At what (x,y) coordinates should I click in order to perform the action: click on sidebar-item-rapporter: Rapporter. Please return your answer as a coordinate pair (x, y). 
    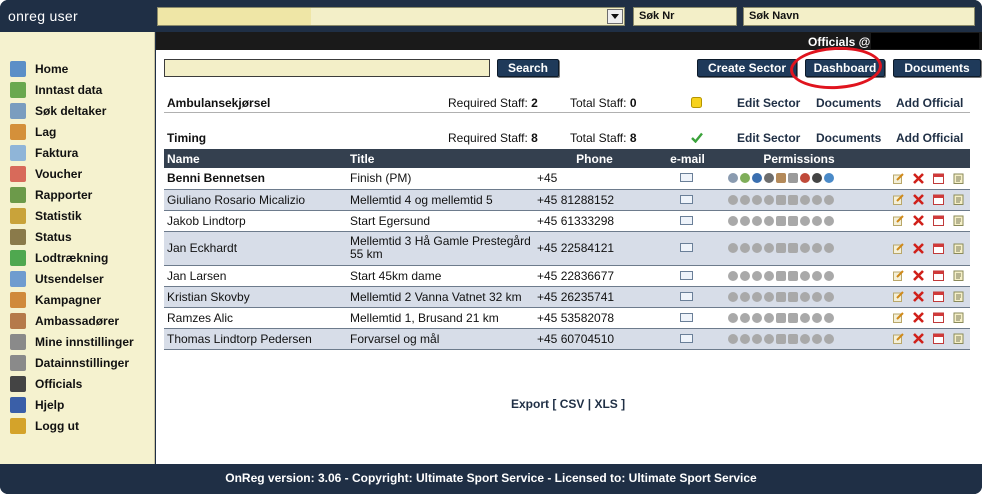
    Looking at the image, I should click on (77, 194).